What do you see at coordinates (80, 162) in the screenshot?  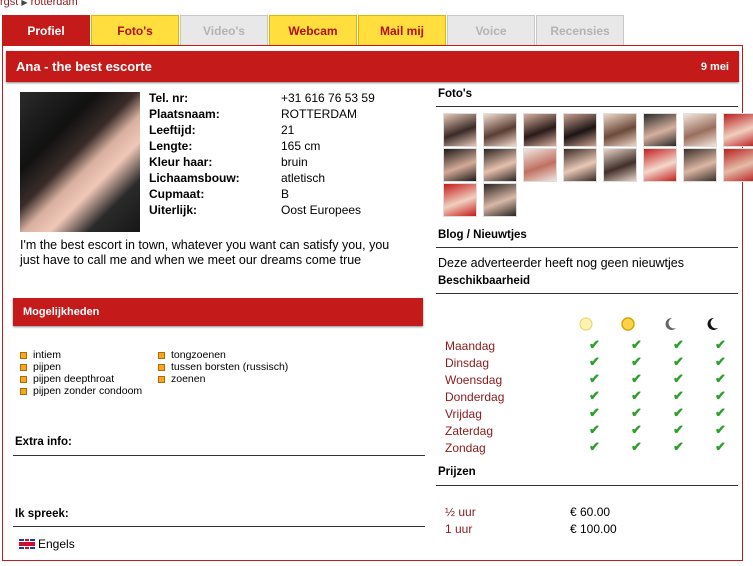 I see `profile-photo` at bounding box center [80, 162].